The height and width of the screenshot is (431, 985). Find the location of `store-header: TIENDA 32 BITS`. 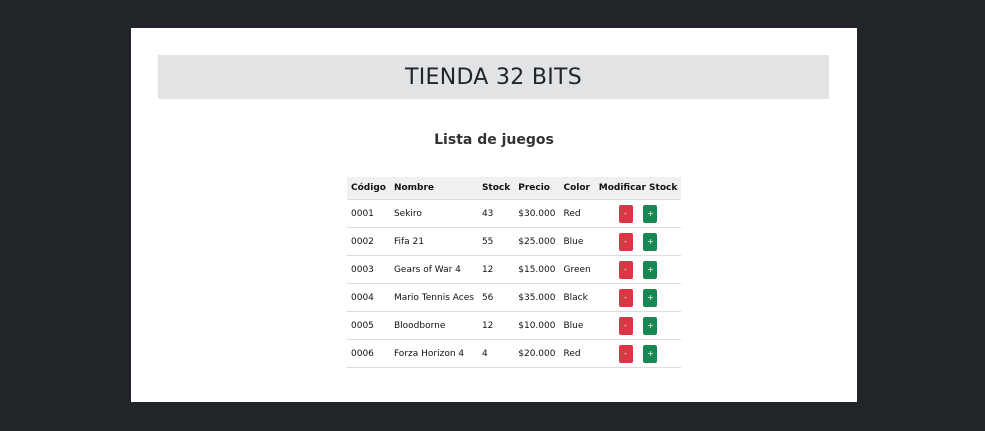

store-header: TIENDA 32 BITS is located at coordinates (493, 77).